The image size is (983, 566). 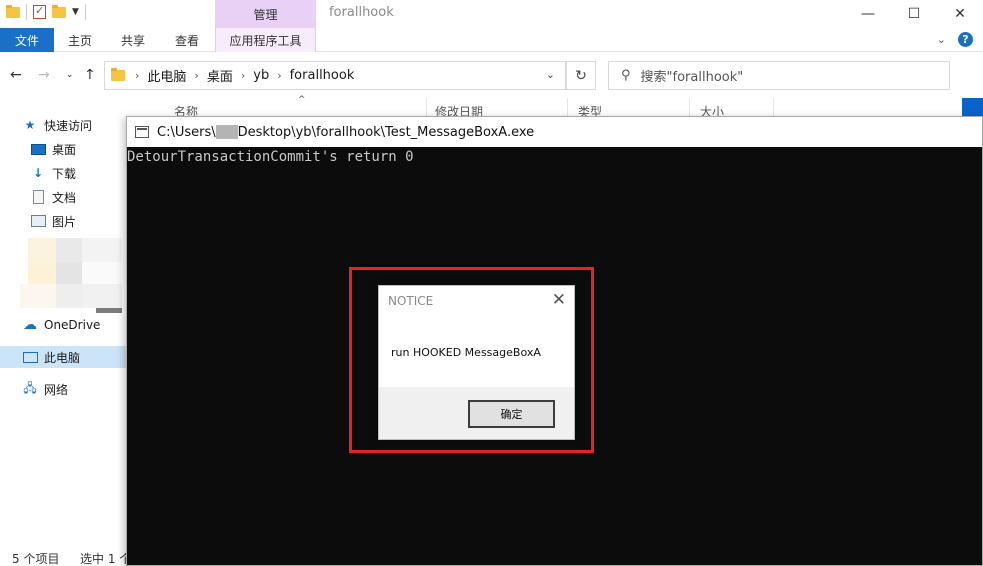 I want to click on cloud-icon: ☁, so click(x=30, y=325).